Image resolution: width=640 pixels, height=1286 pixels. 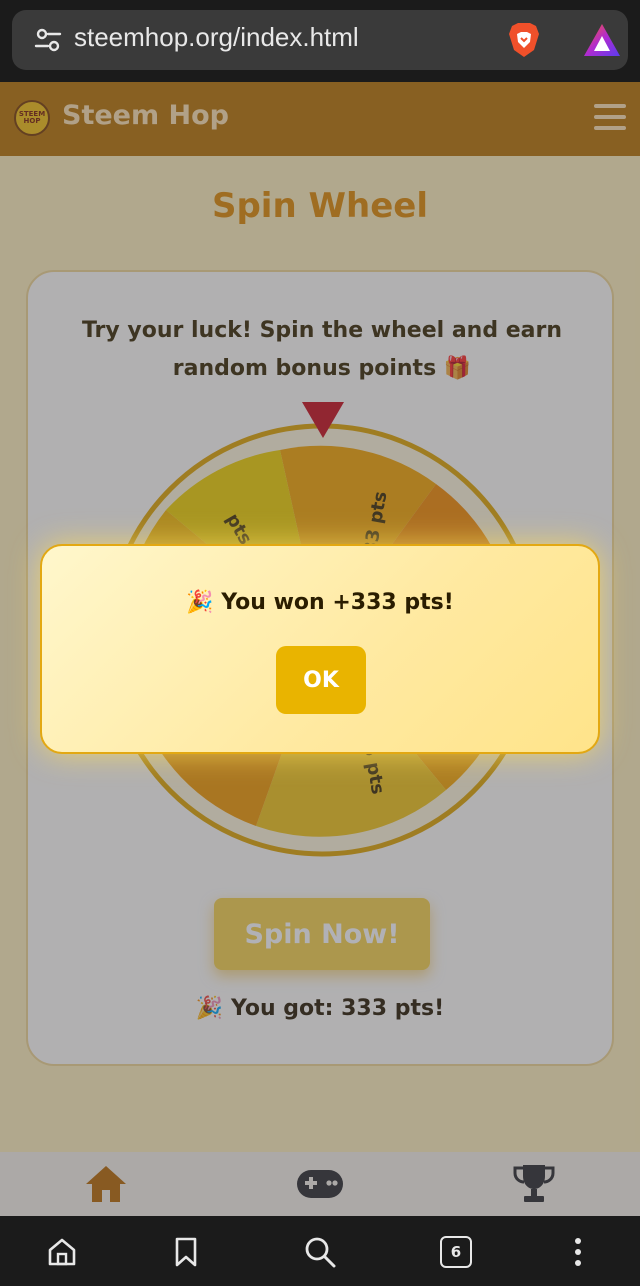 I want to click on tabs-icon: 6, so click(x=456, y=1252).